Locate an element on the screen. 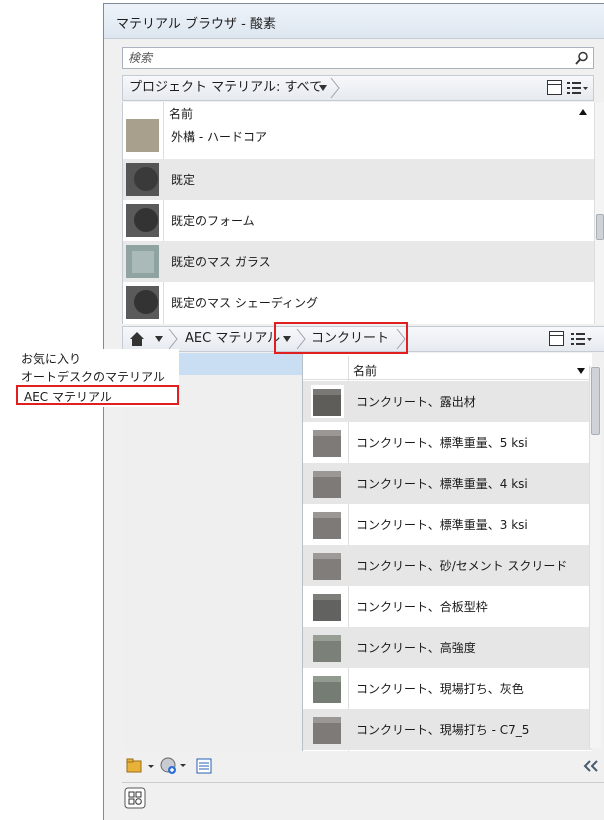  sort-descending-icon is located at coordinates (581, 371).